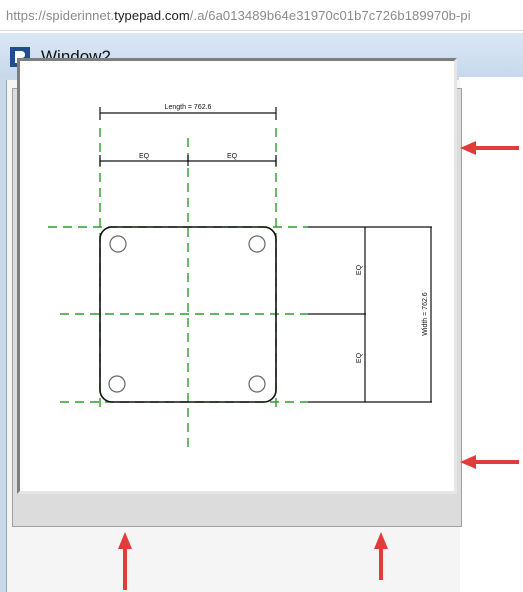 This screenshot has height=592, width=523. Describe the element at coordinates (257, 384) in the screenshot. I see `bolt-bottom-right` at that location.